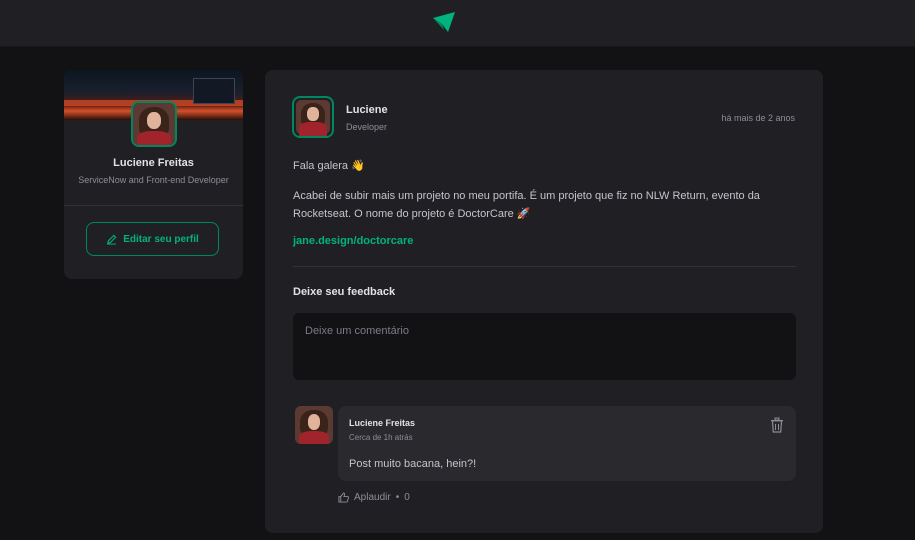 This screenshot has height=540, width=915. I want to click on avatar, so click(154, 124).